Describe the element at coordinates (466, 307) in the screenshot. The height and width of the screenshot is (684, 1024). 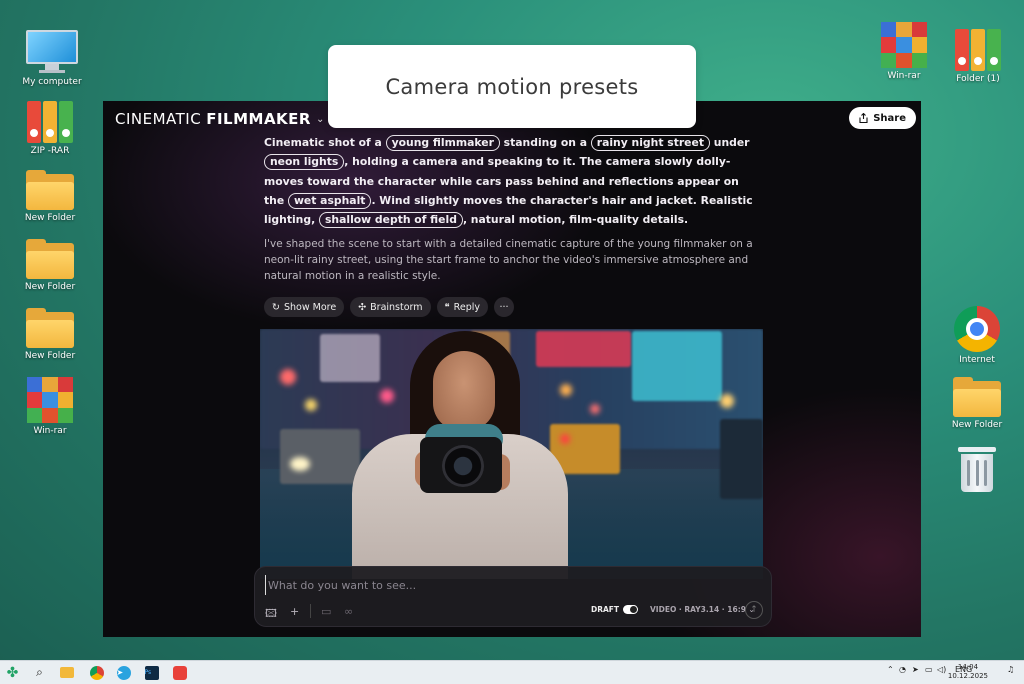
I see `reply-label: Reply` at that location.